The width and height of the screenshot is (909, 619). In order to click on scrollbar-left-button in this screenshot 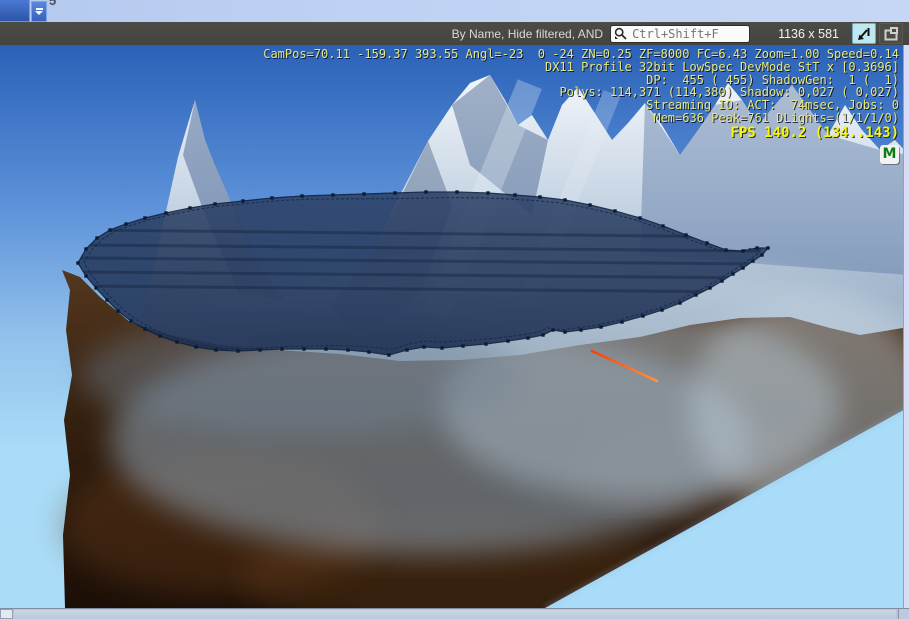, I will do `click(6, 614)`.